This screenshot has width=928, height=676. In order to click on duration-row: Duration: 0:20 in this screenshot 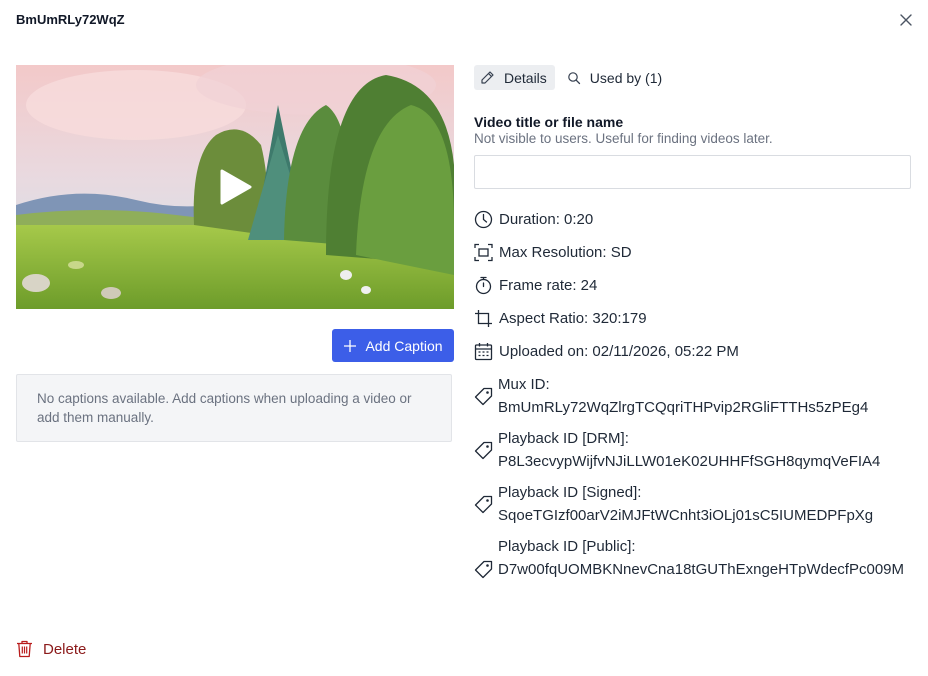, I will do `click(533, 219)`.